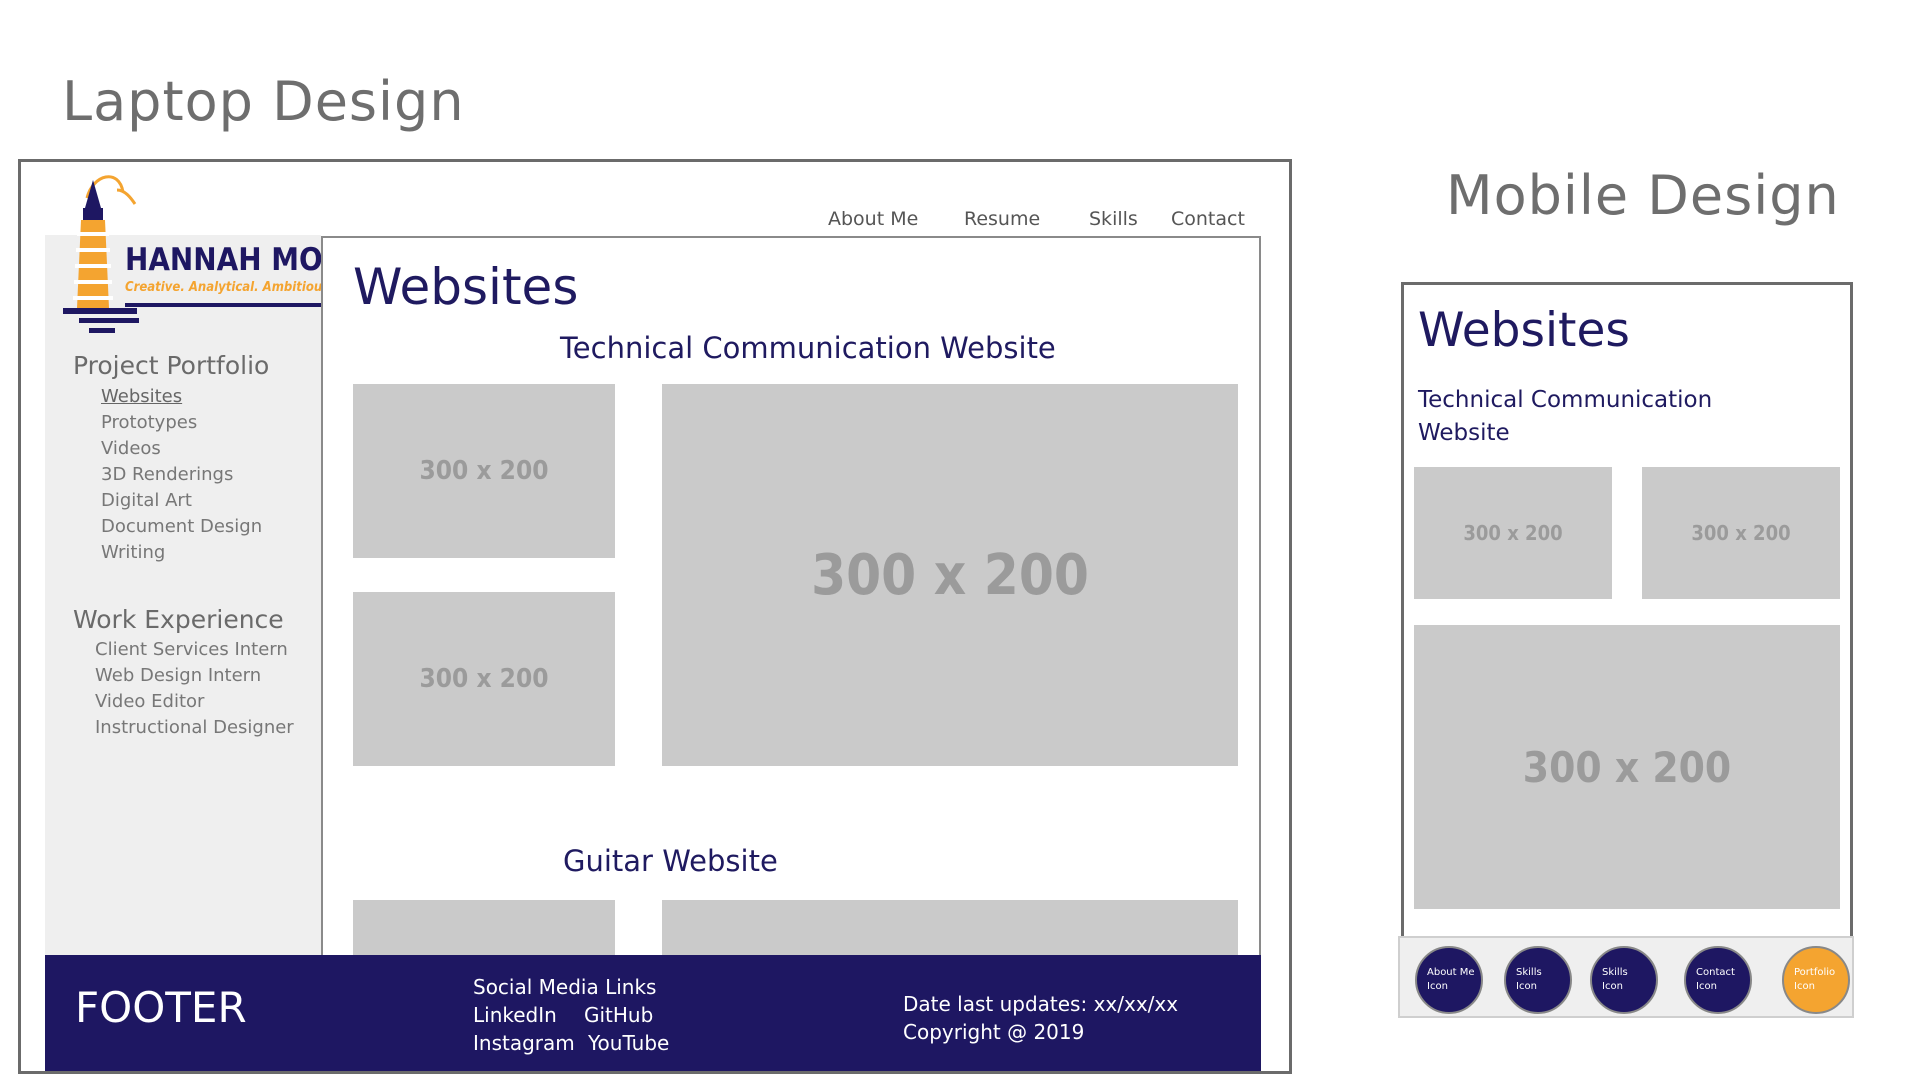  What do you see at coordinates (1113, 219) in the screenshot?
I see `nav-skills: Skills` at bounding box center [1113, 219].